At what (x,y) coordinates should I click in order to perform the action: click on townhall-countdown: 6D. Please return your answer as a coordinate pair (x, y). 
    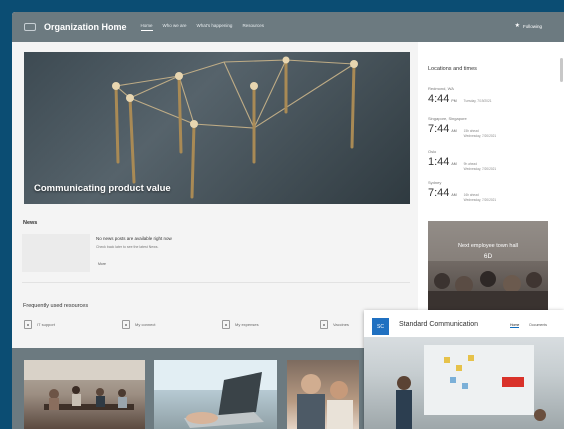
    Looking at the image, I should click on (488, 256).